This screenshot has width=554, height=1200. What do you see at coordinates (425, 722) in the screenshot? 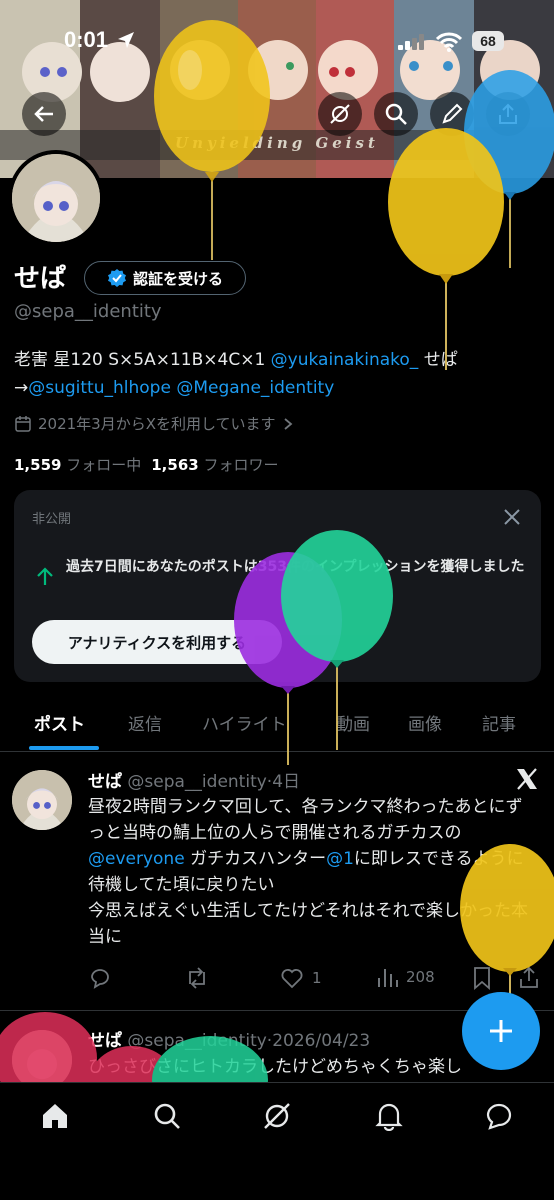
I see `tab-images: 画像` at bounding box center [425, 722].